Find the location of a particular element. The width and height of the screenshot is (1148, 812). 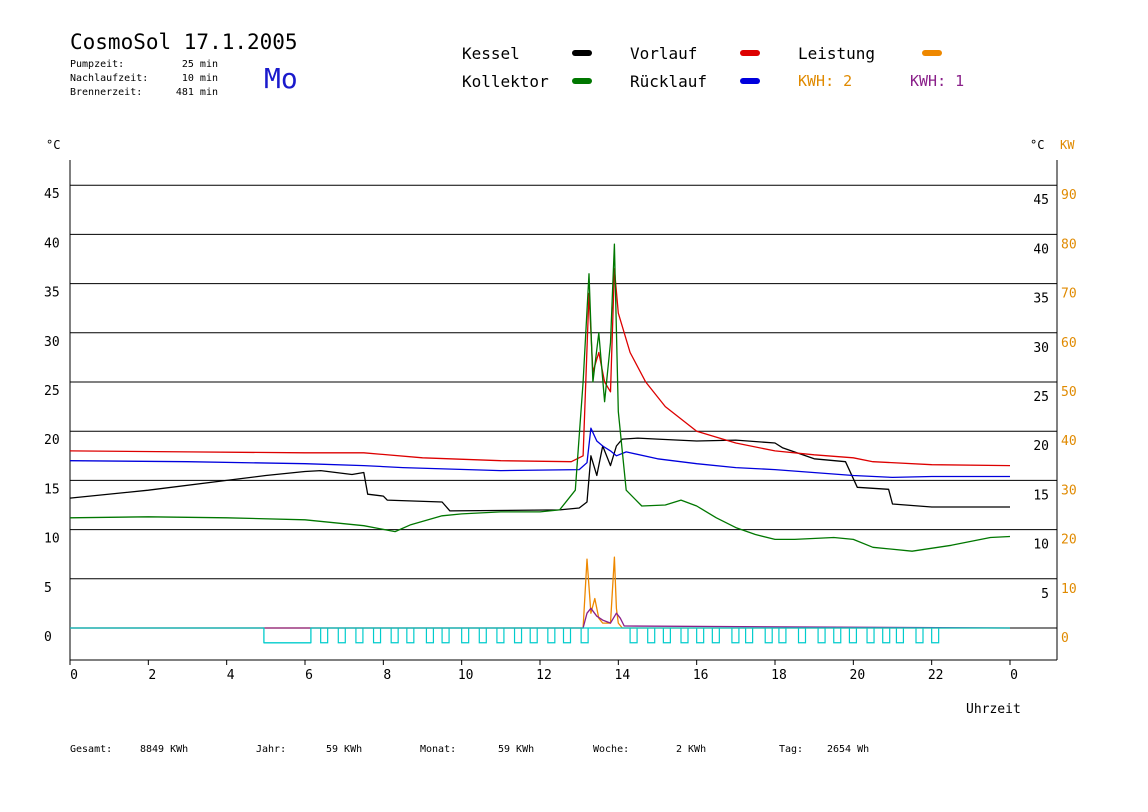

y2-tick-label: 70 is located at coordinates (1069, 294).